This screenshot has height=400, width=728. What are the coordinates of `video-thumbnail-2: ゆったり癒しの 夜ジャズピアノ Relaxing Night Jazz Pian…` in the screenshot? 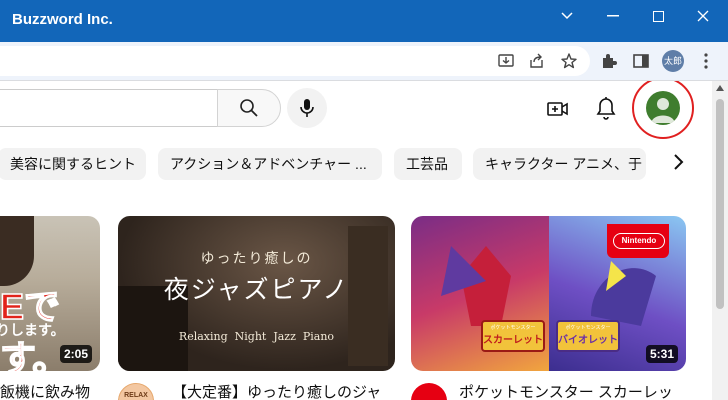 It's located at (256, 293).